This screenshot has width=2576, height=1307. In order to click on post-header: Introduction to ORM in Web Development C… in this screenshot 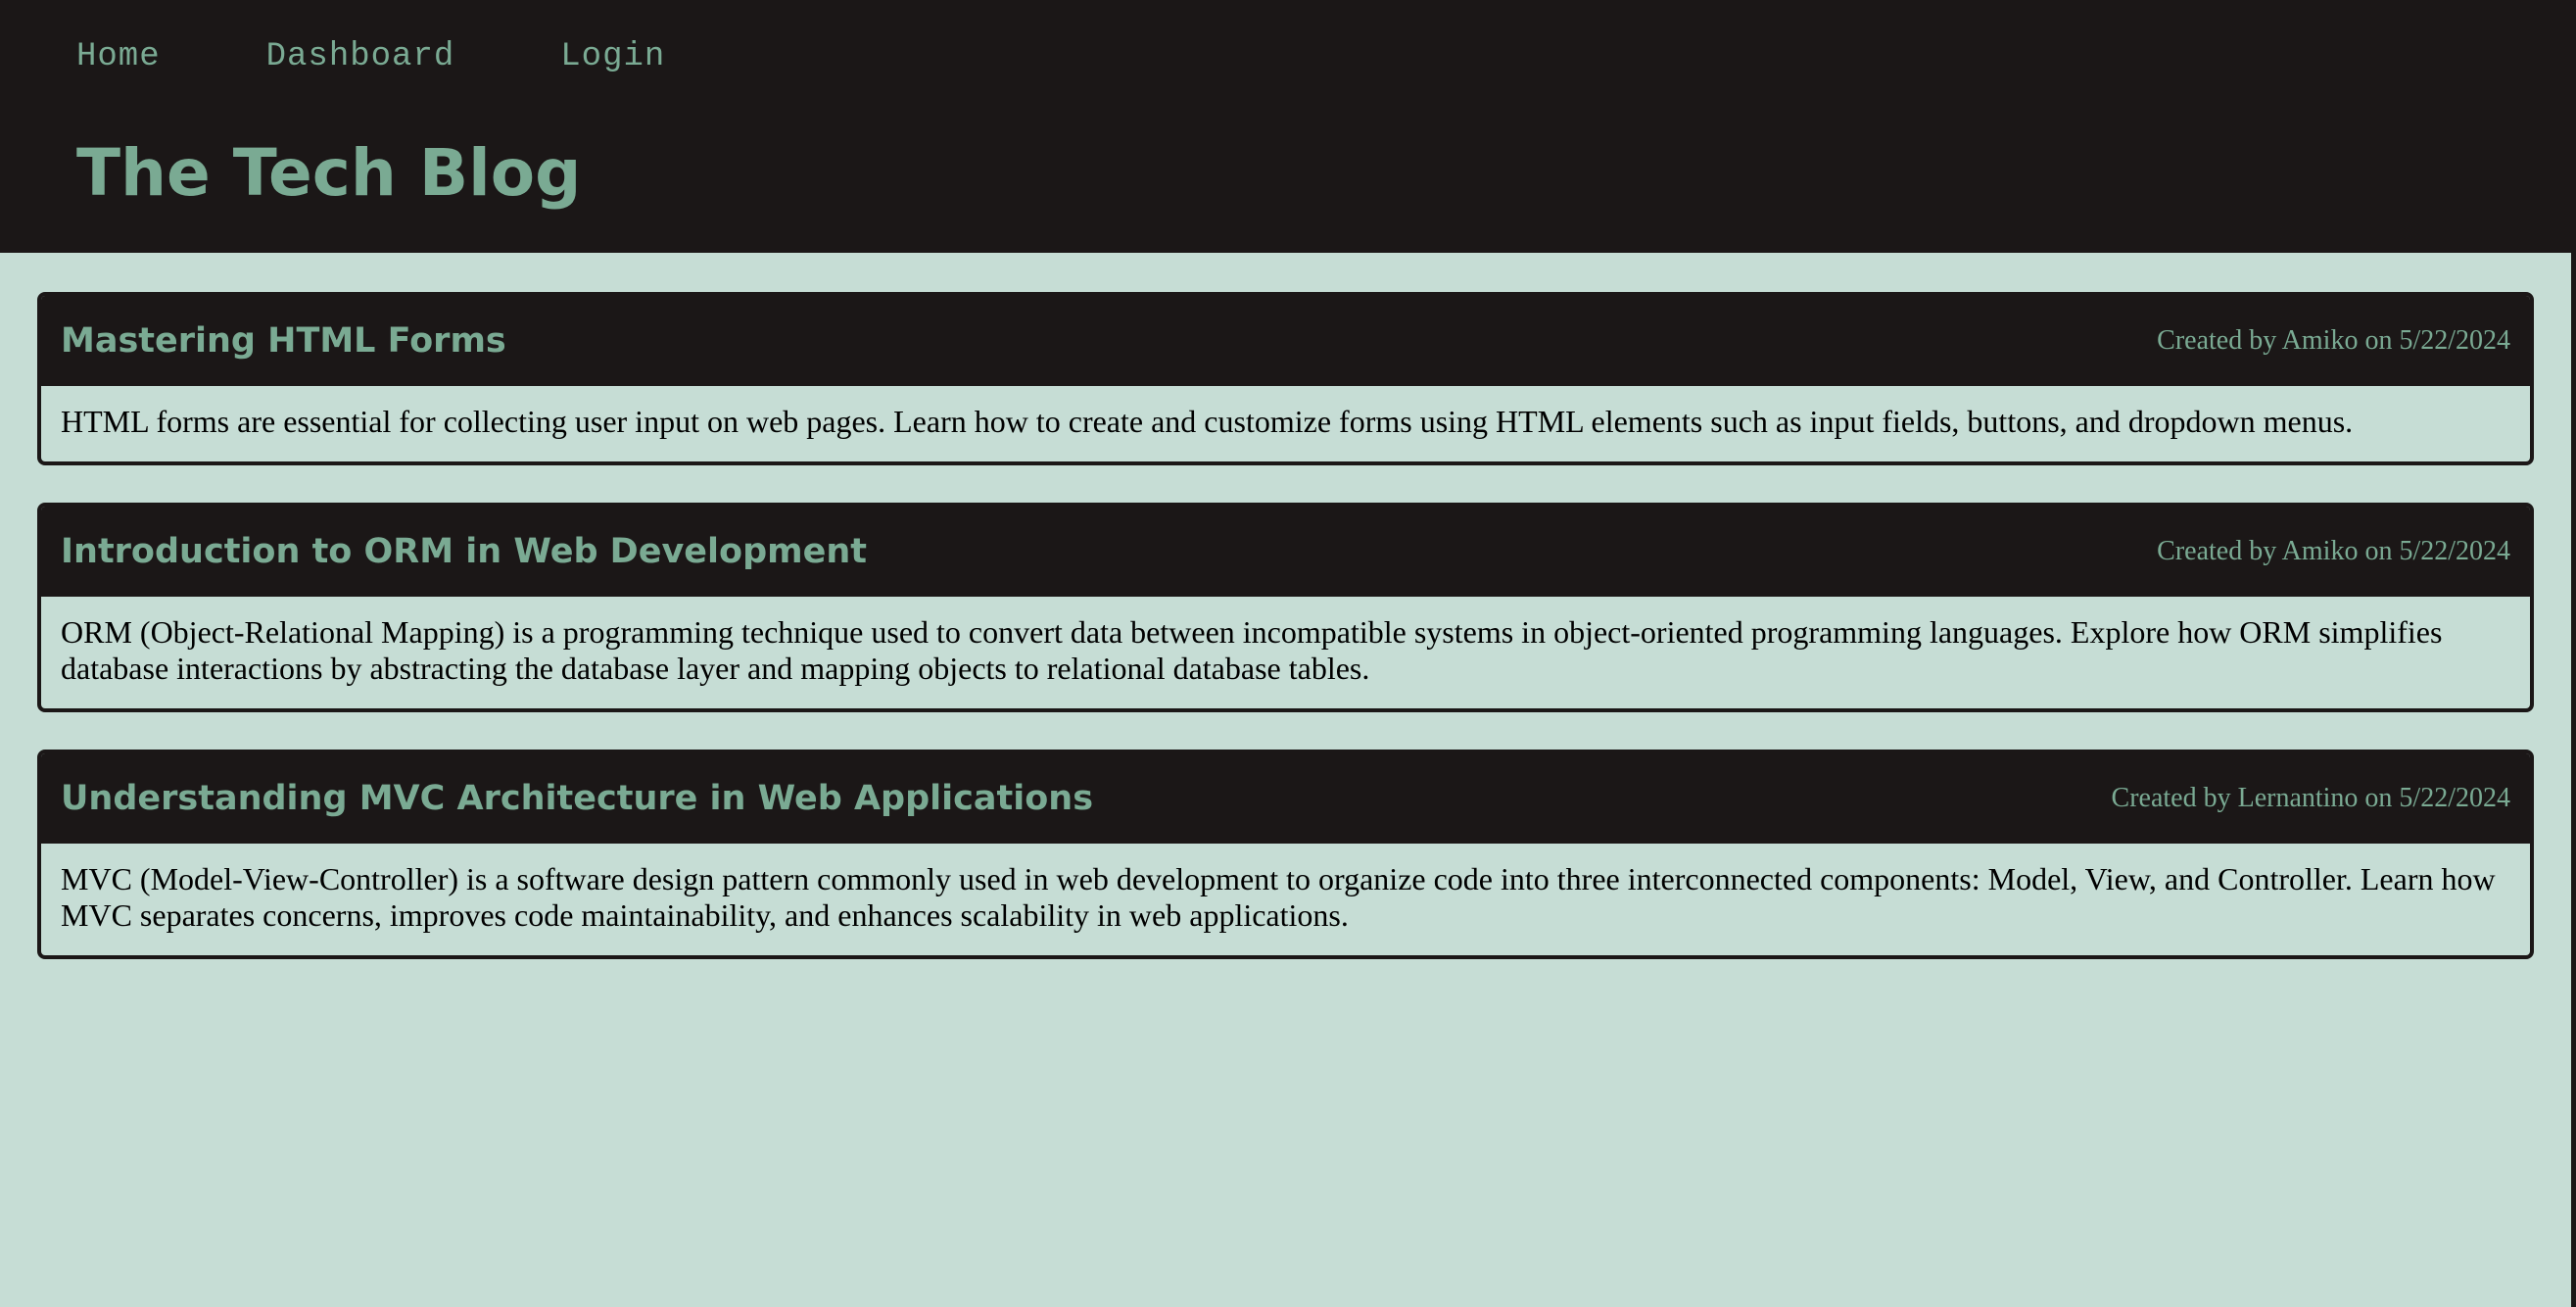, I will do `click(1286, 552)`.